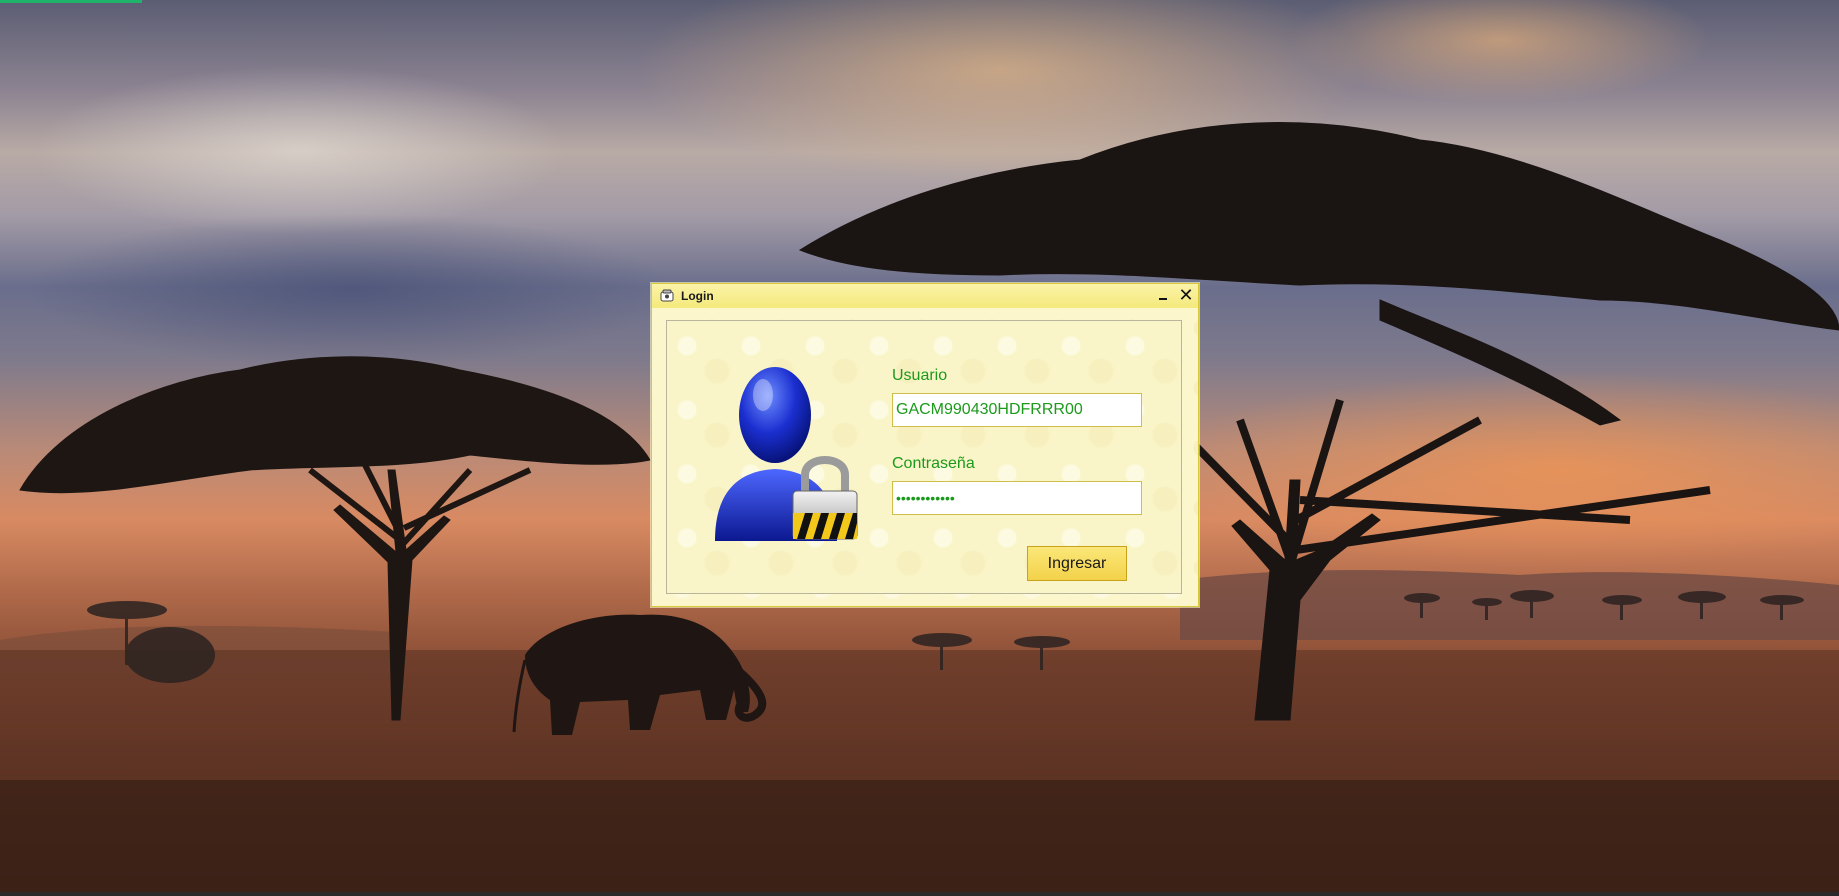 The height and width of the screenshot is (896, 1839). What do you see at coordinates (925, 296) in the screenshot?
I see `title-bar: Login ✕` at bounding box center [925, 296].